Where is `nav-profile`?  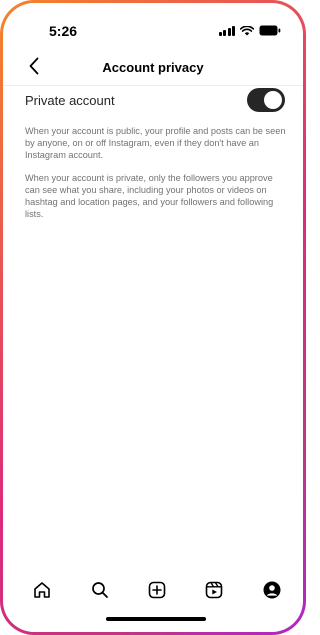 nav-profile is located at coordinates (272, 592).